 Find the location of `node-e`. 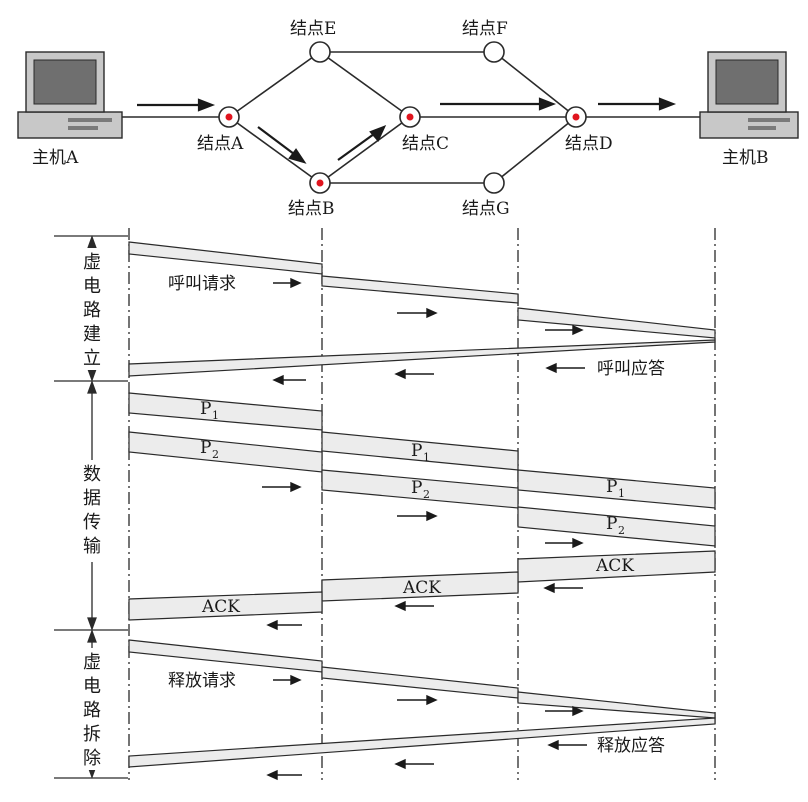

node-e is located at coordinates (320, 52).